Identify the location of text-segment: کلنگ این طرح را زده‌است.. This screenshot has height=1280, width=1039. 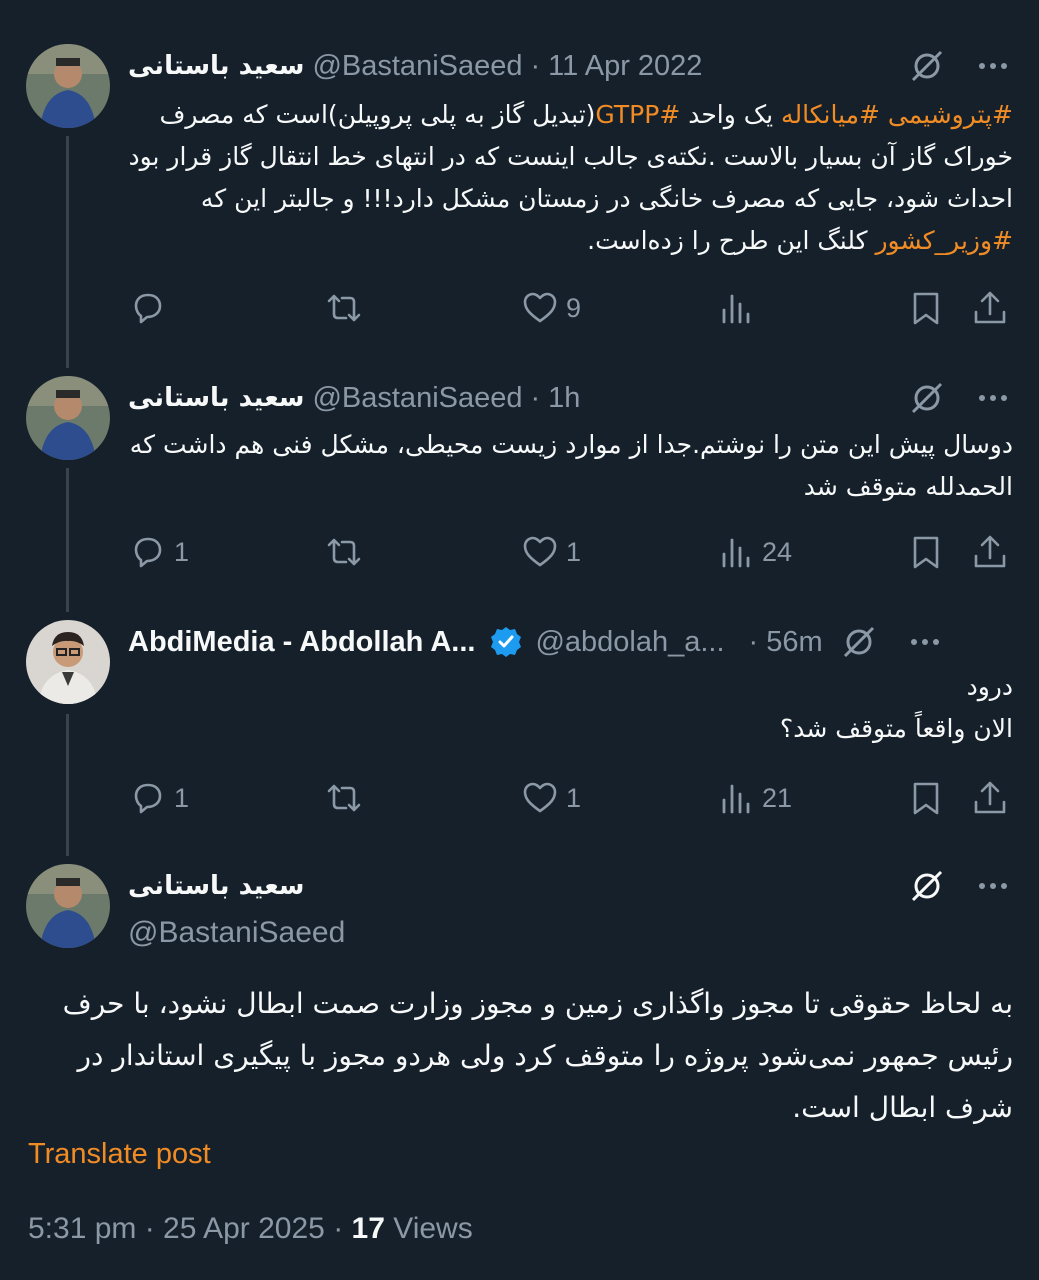
(731, 240).